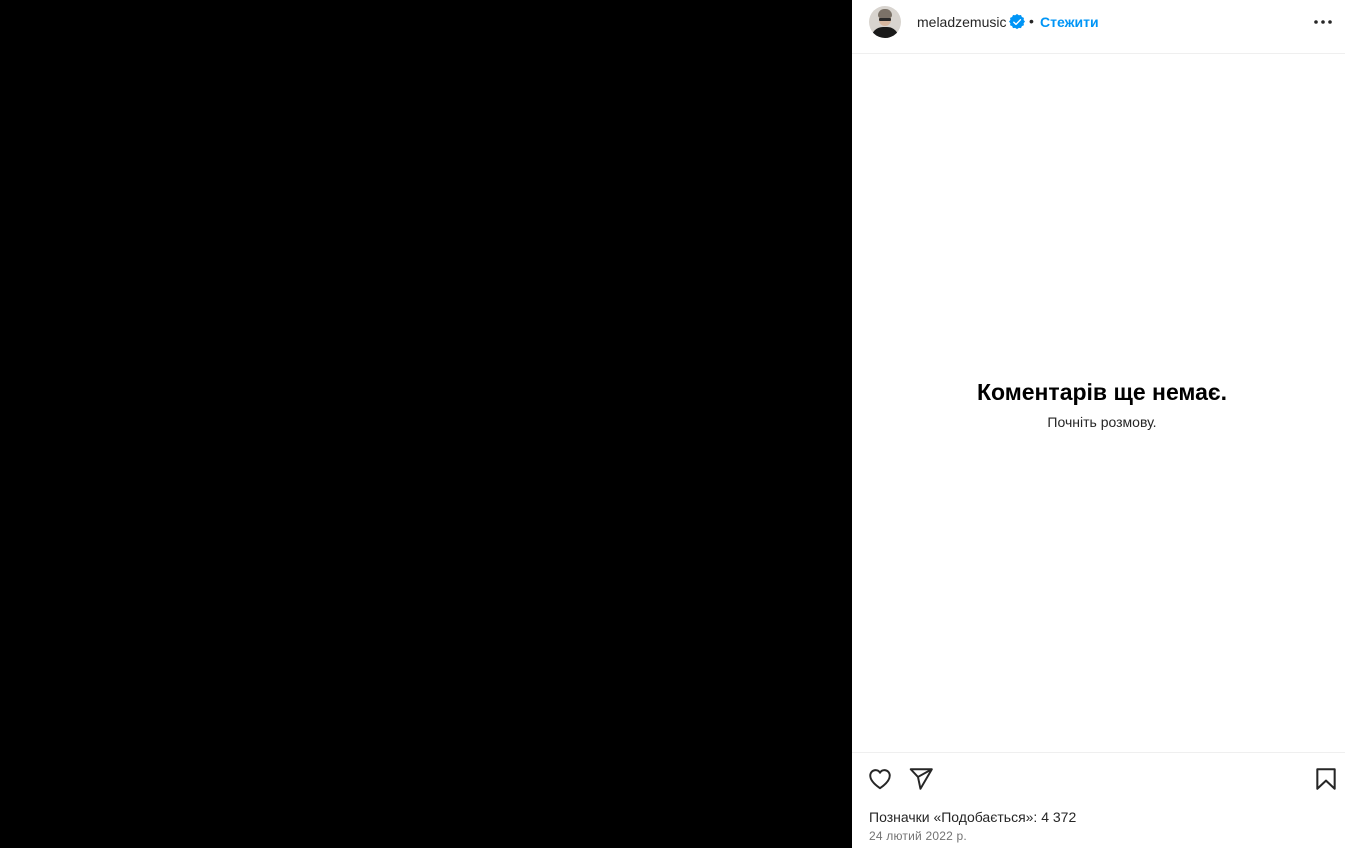 This screenshot has height=848, width=1345. Describe the element at coordinates (918, 836) in the screenshot. I see `post-date: 24 лютий 2022 р.` at that location.